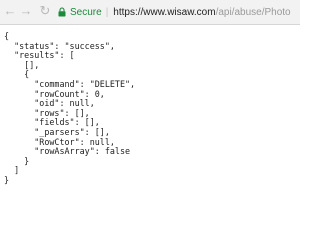 The image size is (320, 240). Describe the element at coordinates (12, 170) in the screenshot. I see `json-line: ]` at that location.